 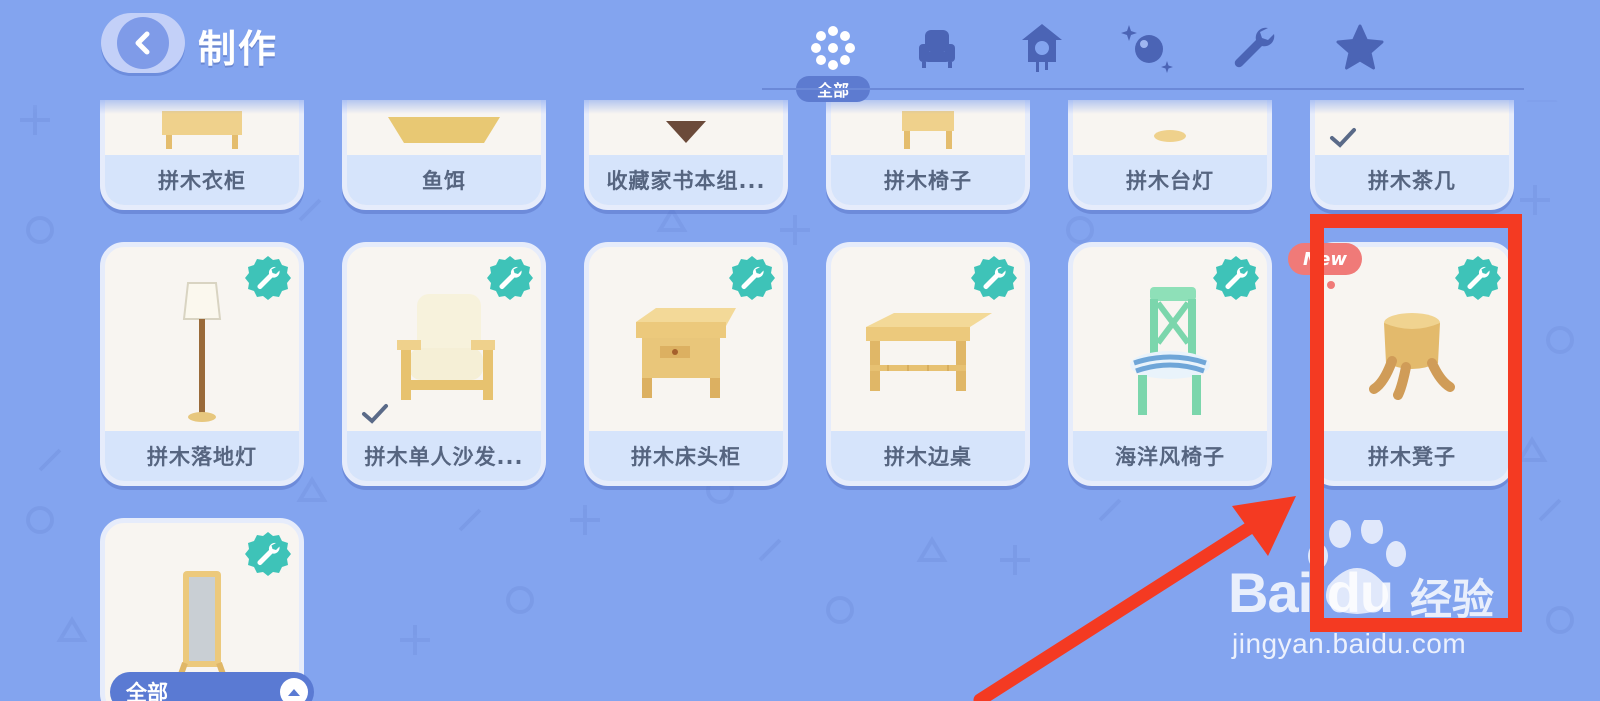 I want to click on tab-wall-items, so click(x=1042, y=48).